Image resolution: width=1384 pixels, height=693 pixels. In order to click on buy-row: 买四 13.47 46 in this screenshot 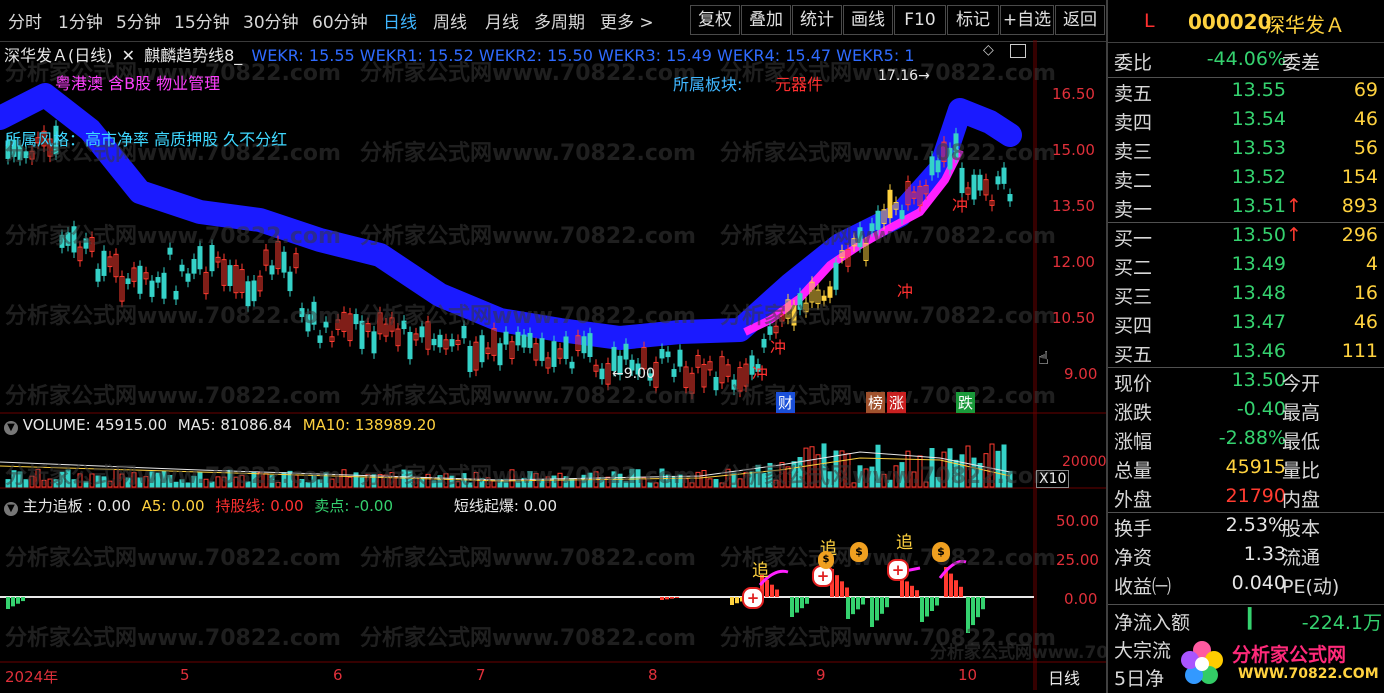, I will do `click(1246, 325)`.